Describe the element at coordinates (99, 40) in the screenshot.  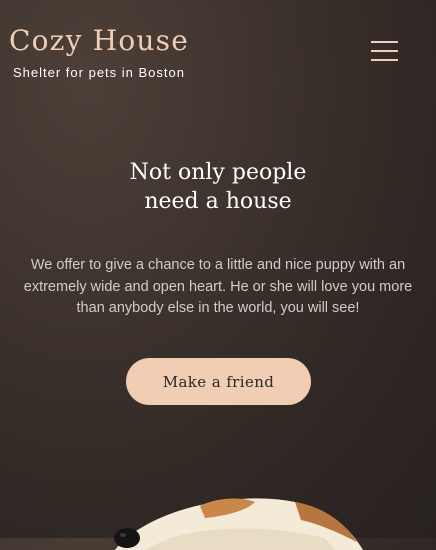
I see `logo-title: Cozy House` at that location.